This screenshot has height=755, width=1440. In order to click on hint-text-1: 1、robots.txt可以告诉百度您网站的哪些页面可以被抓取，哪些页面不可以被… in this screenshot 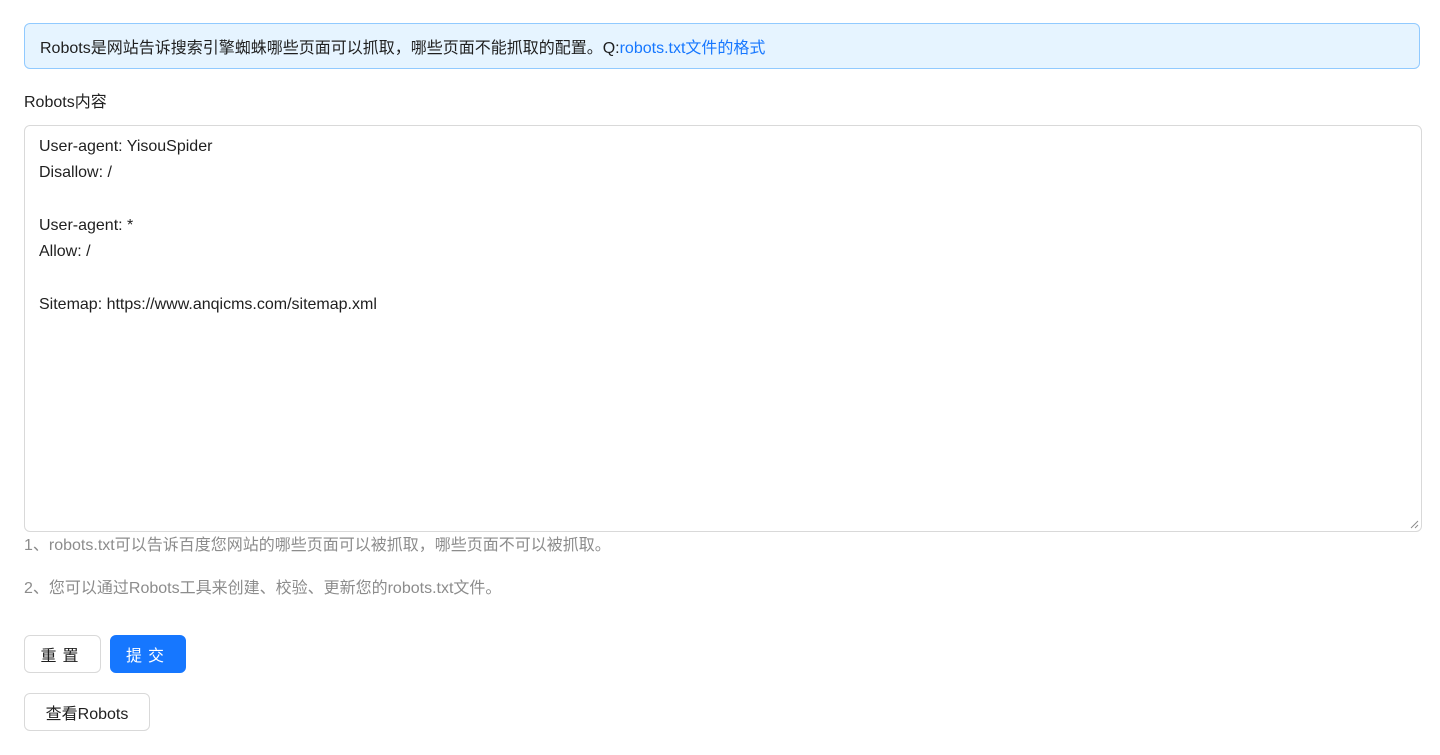, I will do `click(317, 545)`.